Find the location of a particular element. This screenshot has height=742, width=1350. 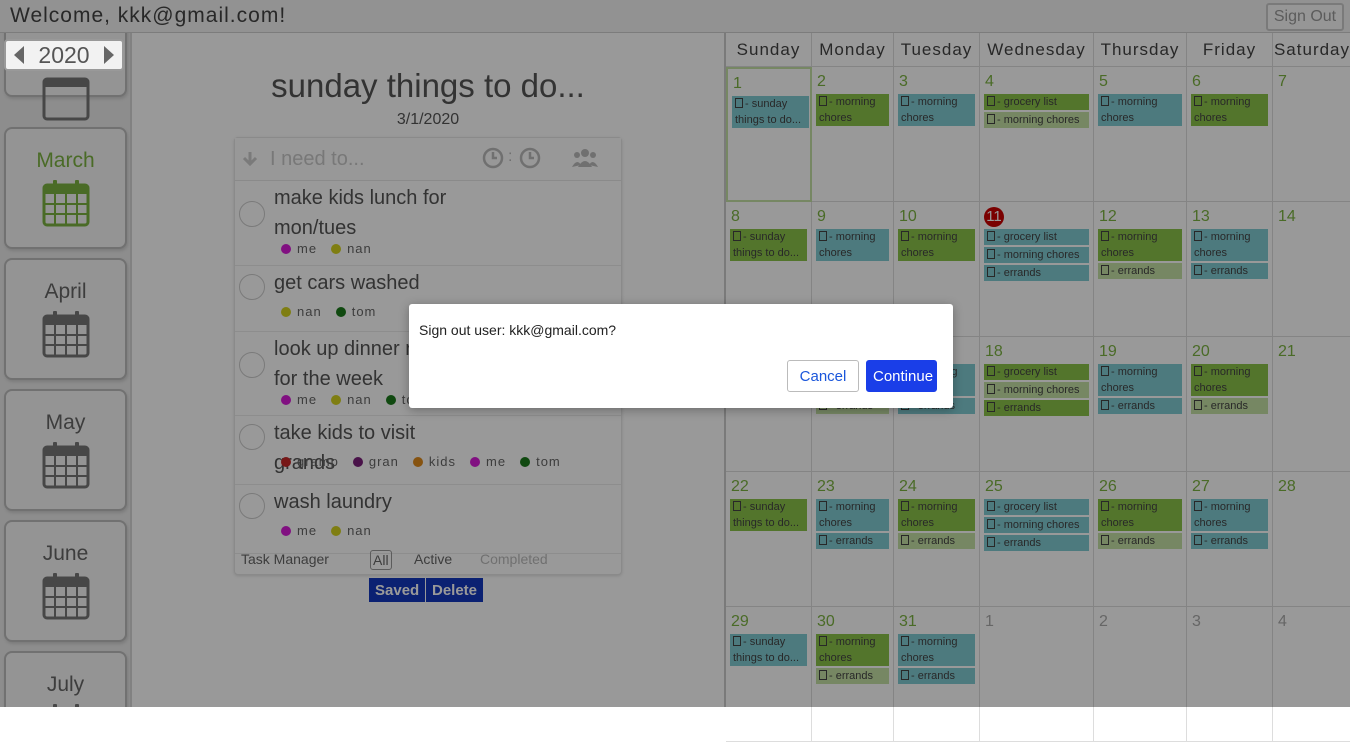

previous-year-icon is located at coordinates (19, 55).